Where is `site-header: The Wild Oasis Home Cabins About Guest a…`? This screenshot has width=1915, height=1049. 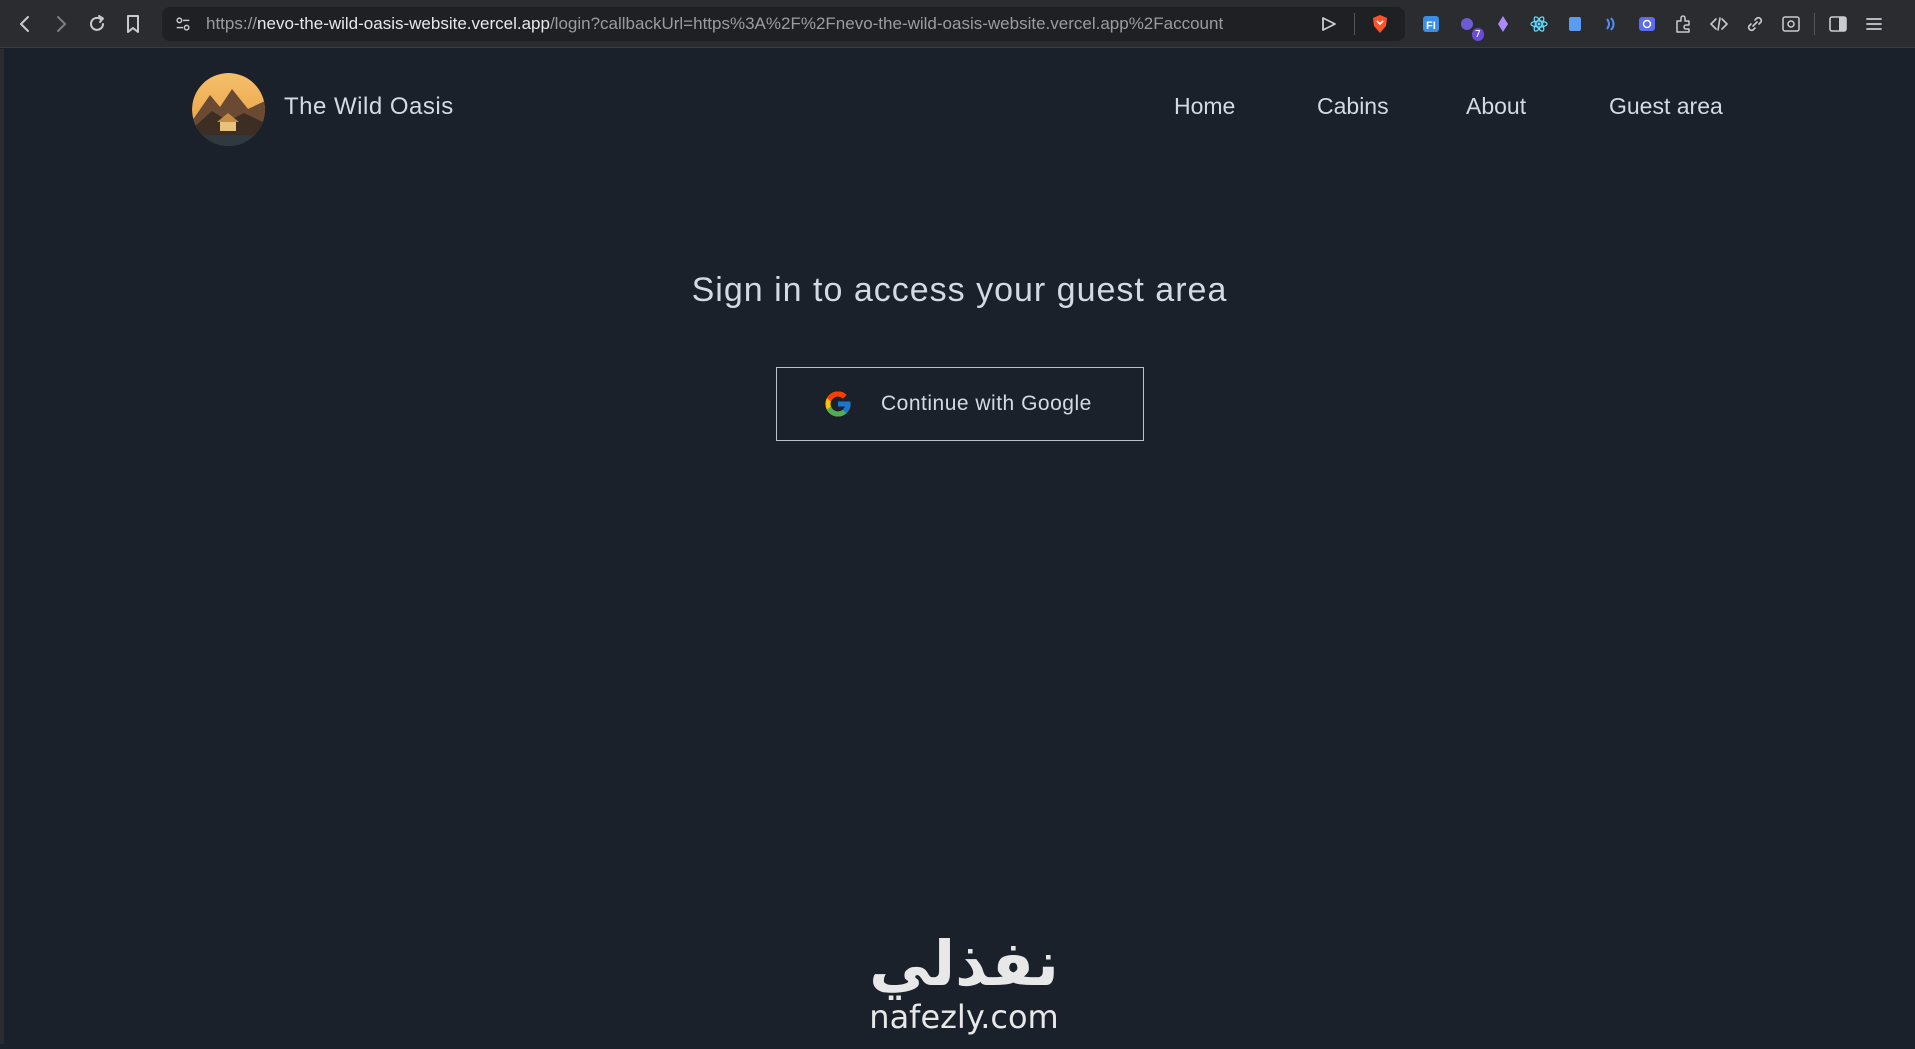 site-header: The Wild Oasis Home Cabins About Guest a… is located at coordinates (959, 107).